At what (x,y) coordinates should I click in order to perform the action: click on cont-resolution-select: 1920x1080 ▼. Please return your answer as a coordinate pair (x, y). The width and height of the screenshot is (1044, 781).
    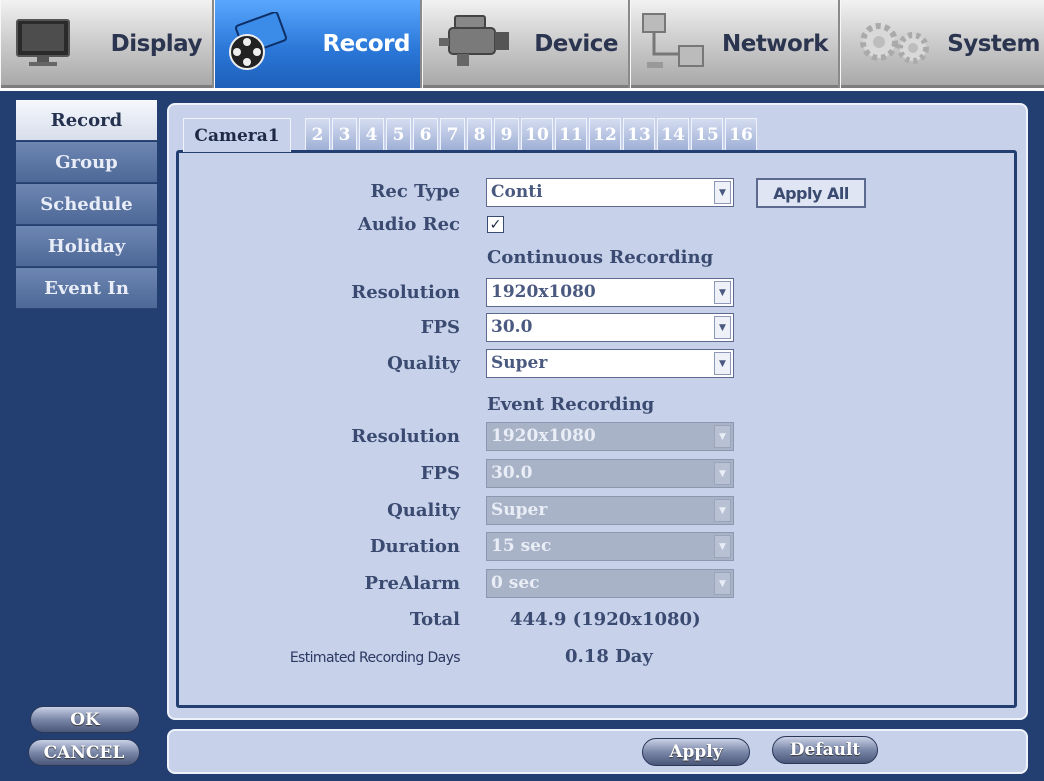
    Looking at the image, I should click on (610, 292).